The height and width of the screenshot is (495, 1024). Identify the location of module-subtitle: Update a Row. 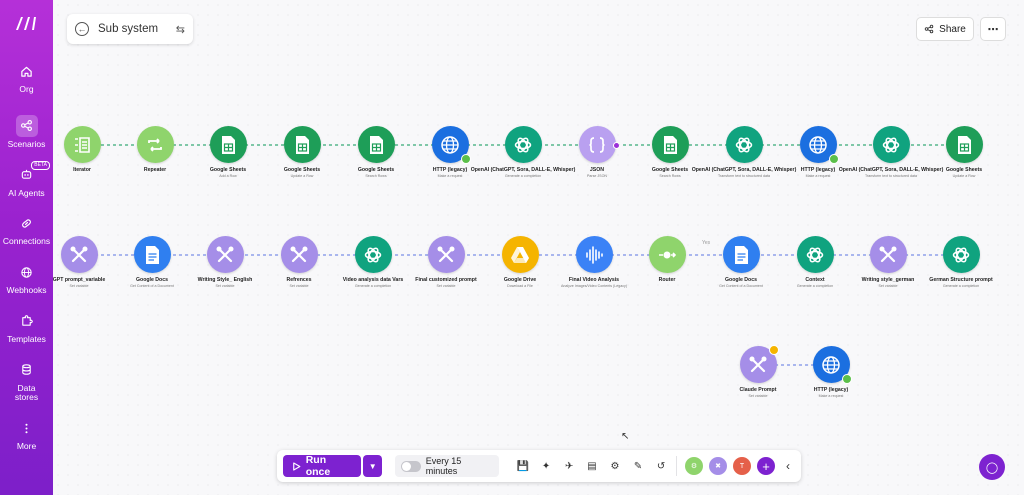
(302, 176).